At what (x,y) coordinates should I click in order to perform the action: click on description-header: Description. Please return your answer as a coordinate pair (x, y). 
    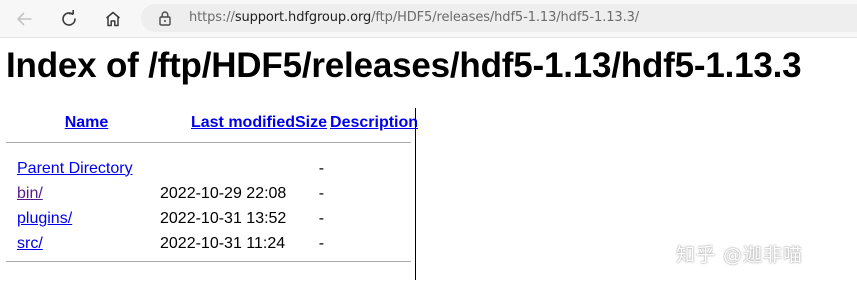
    Looking at the image, I should click on (375, 122).